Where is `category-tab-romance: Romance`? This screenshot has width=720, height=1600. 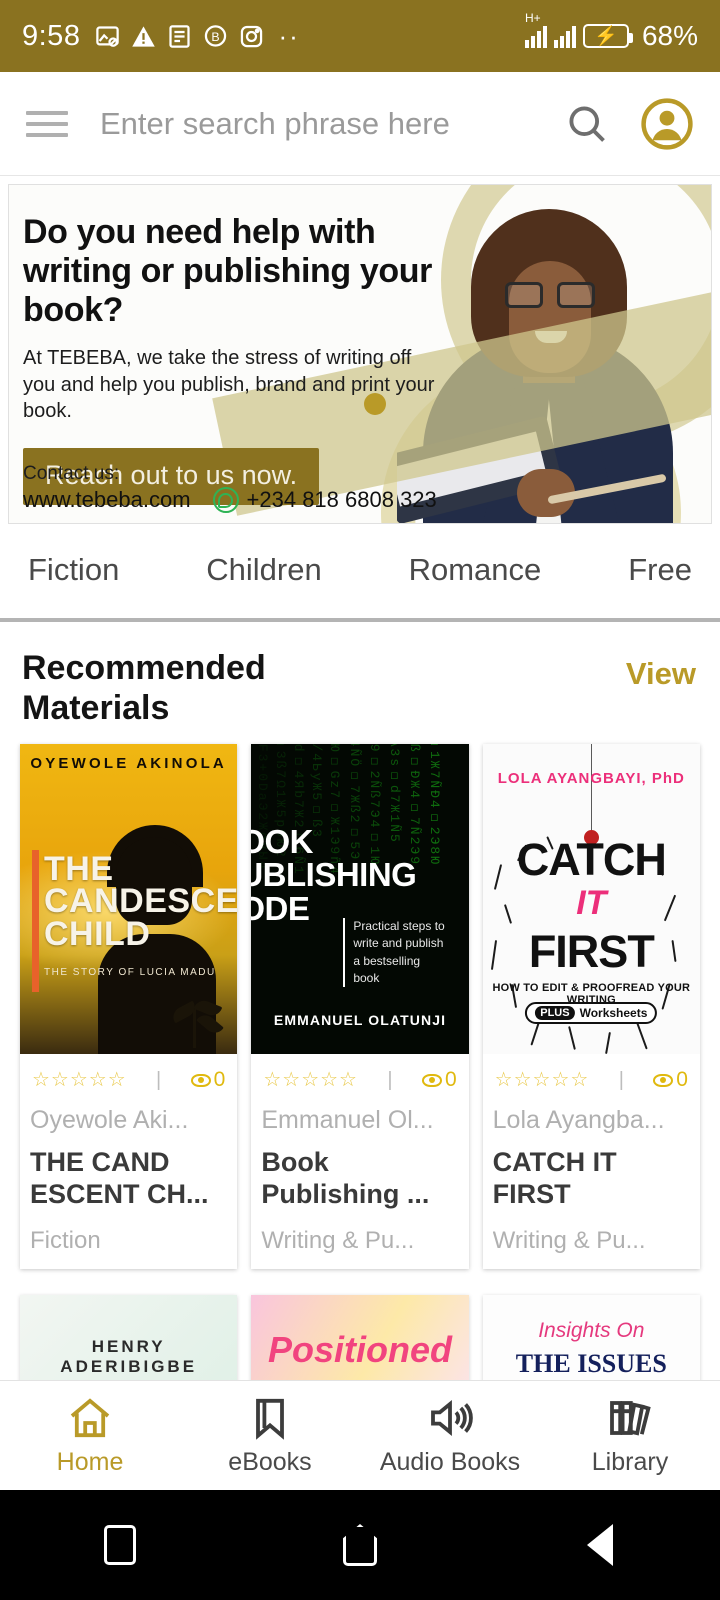
category-tab-romance: Romance is located at coordinates (475, 570).